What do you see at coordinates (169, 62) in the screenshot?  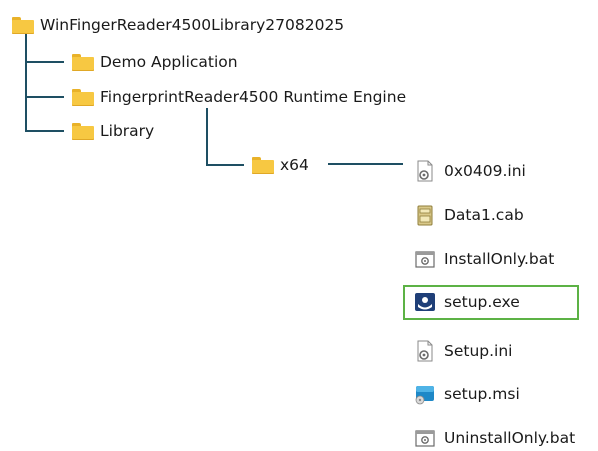 I see `folder-label: Demo Application` at bounding box center [169, 62].